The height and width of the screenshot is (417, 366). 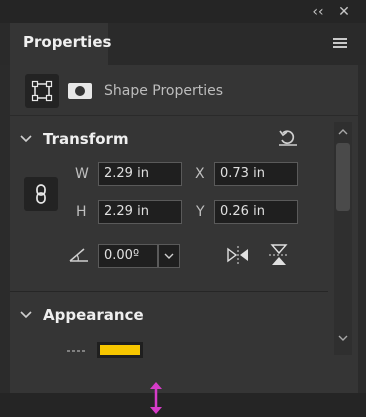 I want to click on angle-icon, so click(x=78, y=255).